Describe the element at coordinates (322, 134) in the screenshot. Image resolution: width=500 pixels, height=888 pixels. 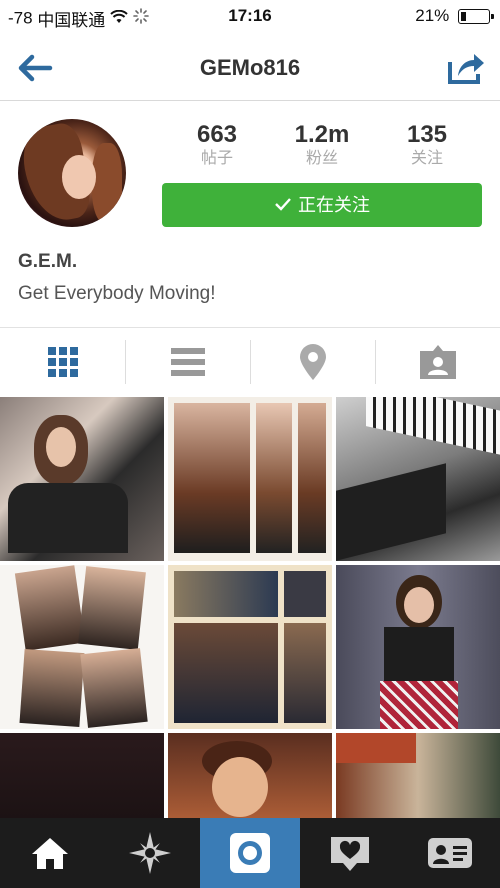
I see `followers-count: 1.2m` at that location.